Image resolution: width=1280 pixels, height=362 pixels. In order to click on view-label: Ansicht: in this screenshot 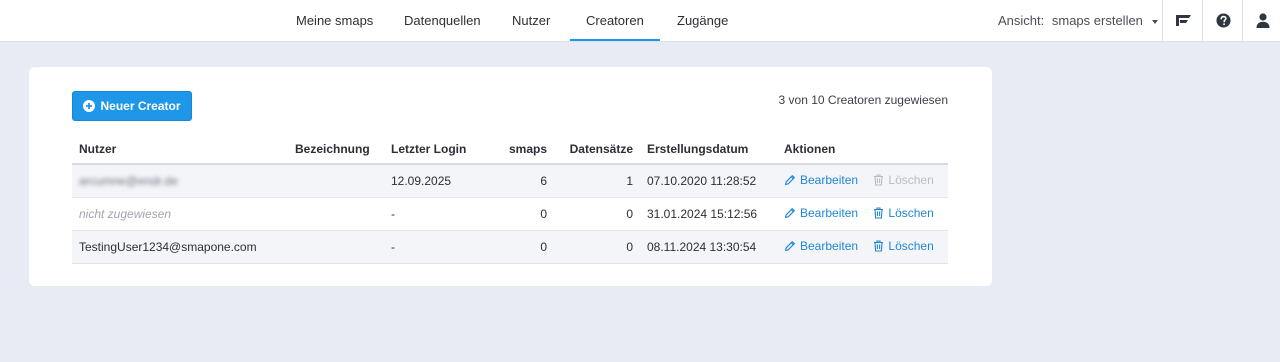, I will do `click(1021, 20)`.